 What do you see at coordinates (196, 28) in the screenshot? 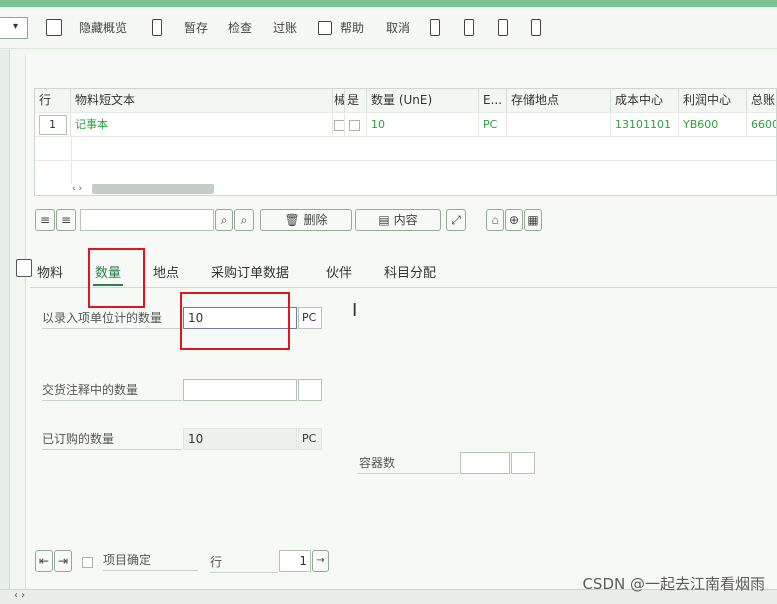
I see `hold-button: 暂存` at bounding box center [196, 28].